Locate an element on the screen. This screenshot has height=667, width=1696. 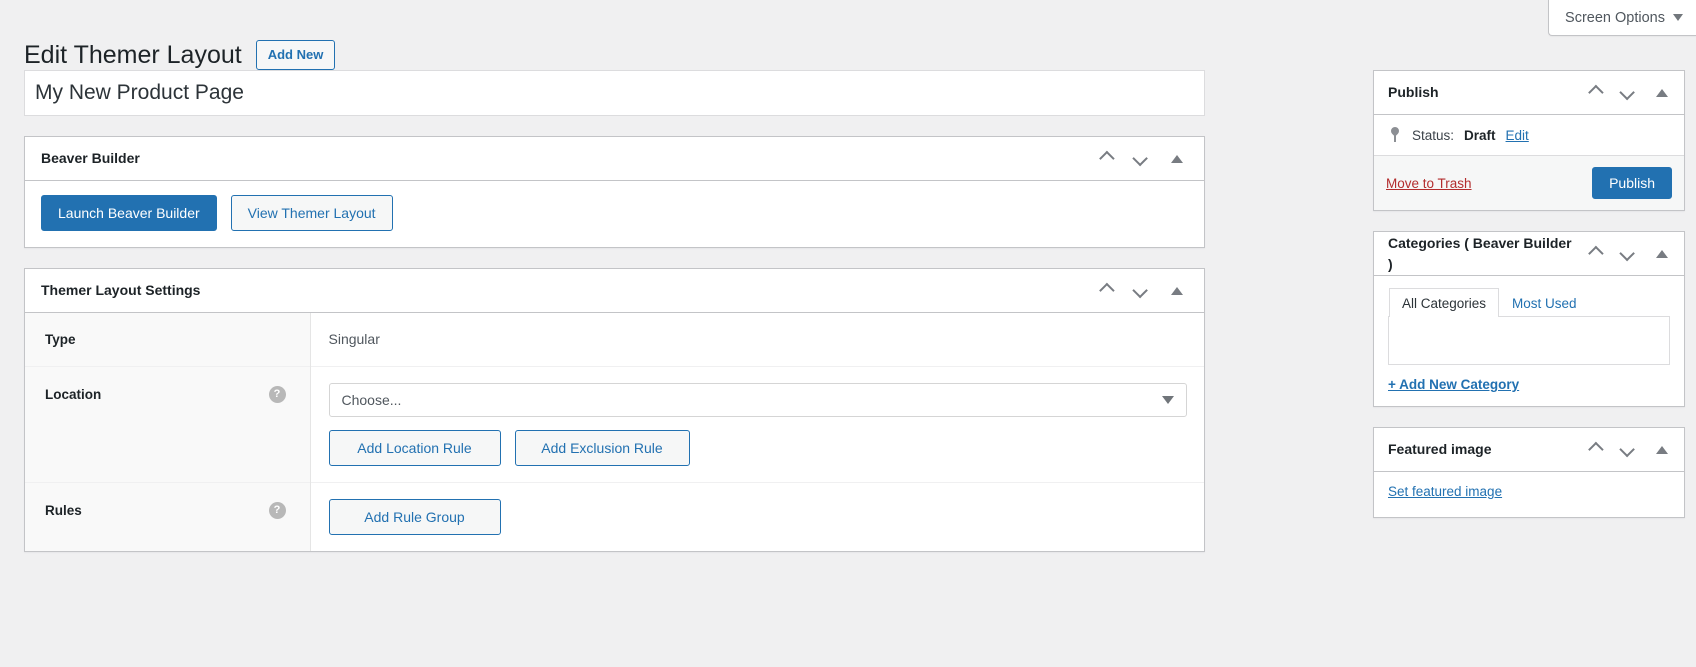
beaver-builder-panel-body: Launch Beaver Builder View Themer Layout is located at coordinates (614, 214).